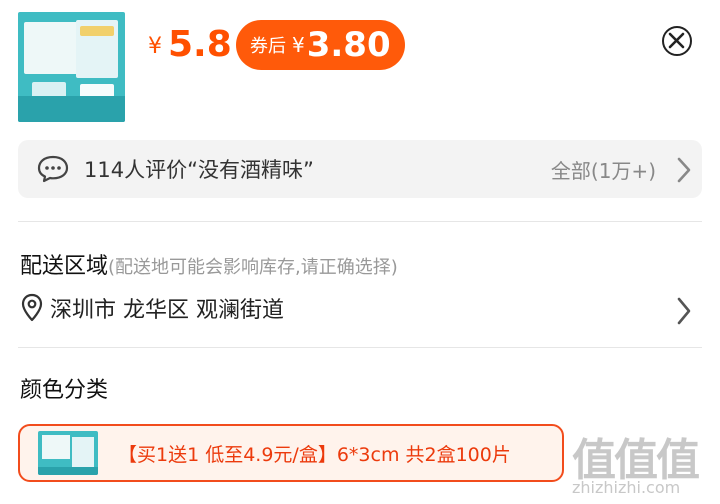 Image resolution: width=720 pixels, height=504 pixels. I want to click on sku-thumb-pack-side, so click(83, 452).